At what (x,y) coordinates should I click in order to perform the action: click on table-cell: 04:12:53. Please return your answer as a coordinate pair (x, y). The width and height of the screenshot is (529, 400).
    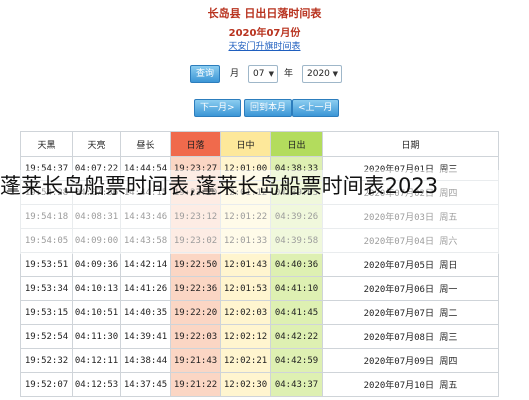
    Looking at the image, I should click on (96, 384).